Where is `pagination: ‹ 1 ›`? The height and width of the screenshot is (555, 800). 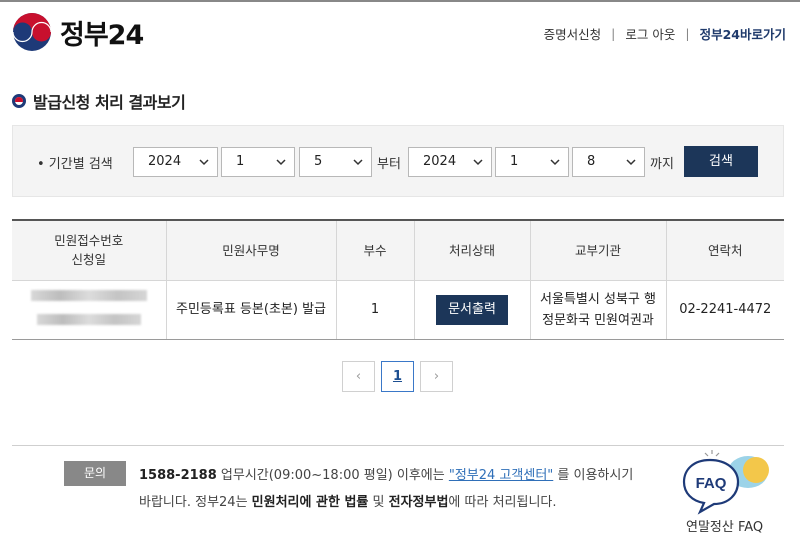 pagination: ‹ 1 › is located at coordinates (400, 376).